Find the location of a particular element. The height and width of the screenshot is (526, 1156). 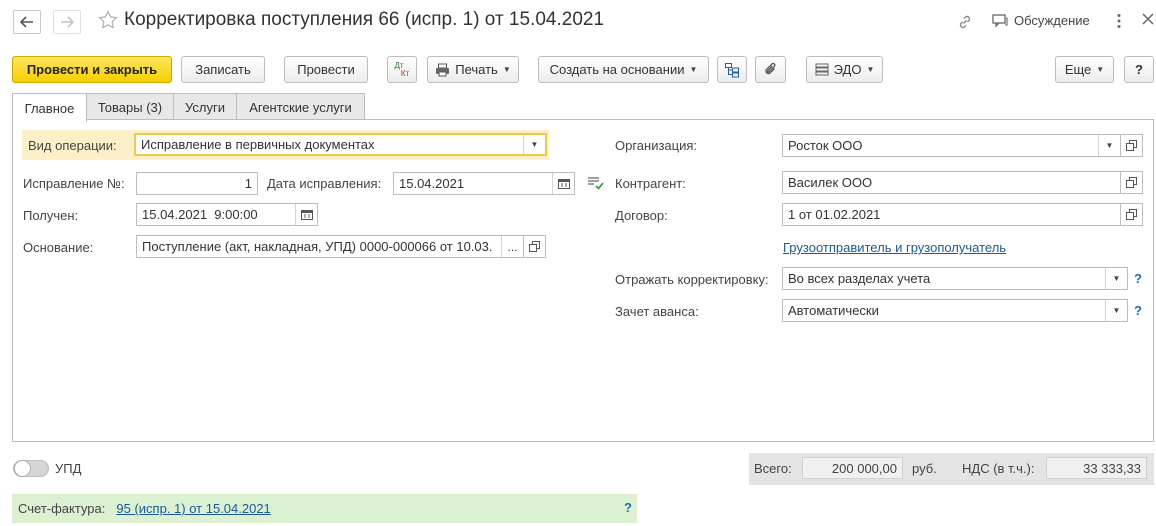

organization-select: Росток ООО ▼ is located at coordinates (951, 145).